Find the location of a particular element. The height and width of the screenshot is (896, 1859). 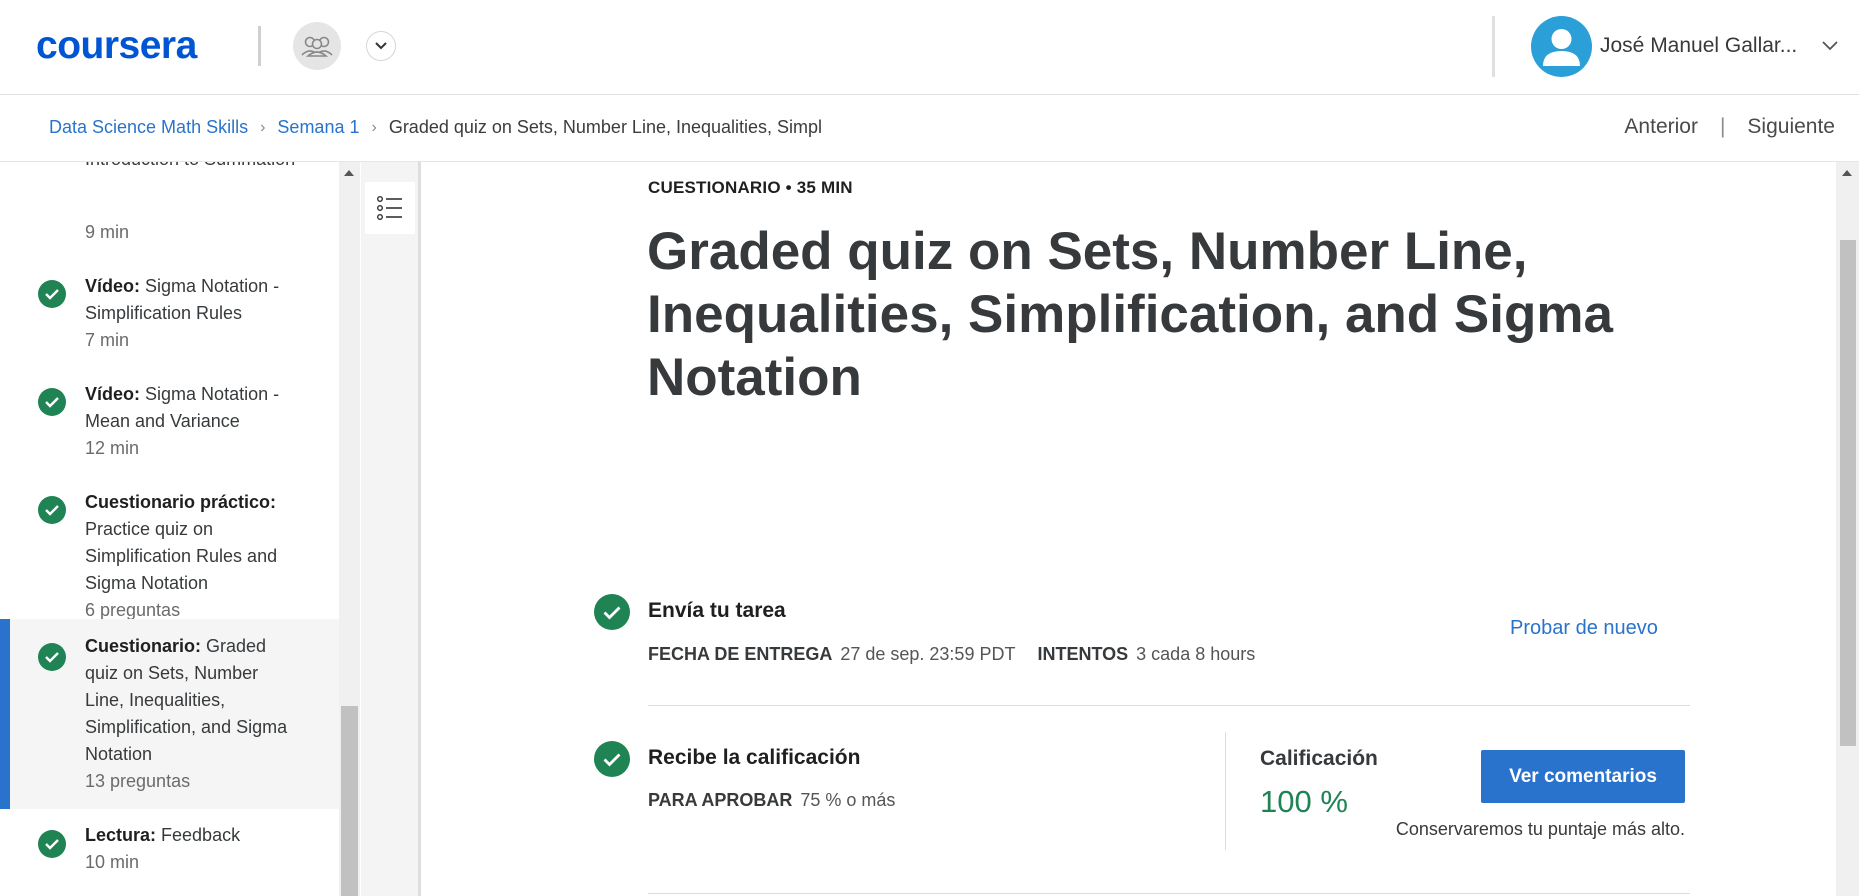

sidebar-item-type: Lectura: is located at coordinates (121, 835).